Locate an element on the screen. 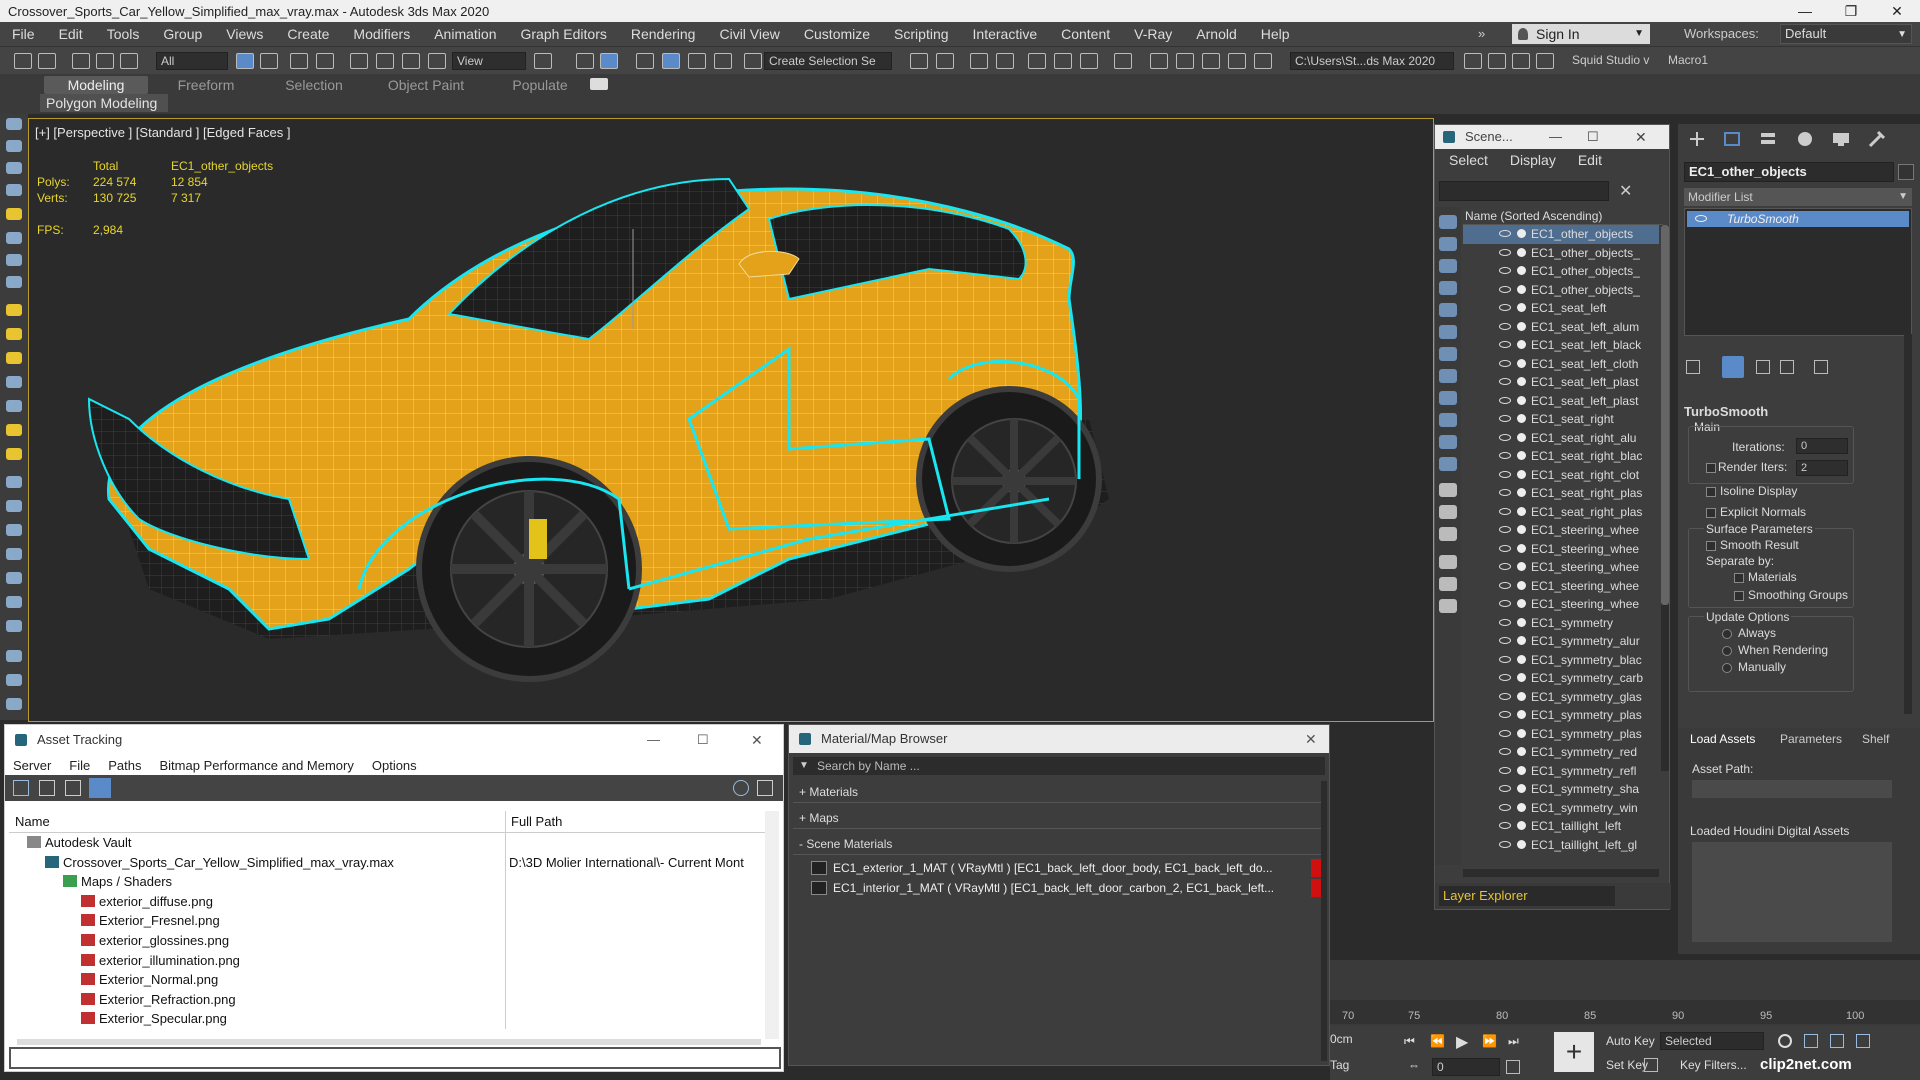 This screenshot has height=1080, width=1920. scene-object-row: EC1_symmetry_glas is located at coordinates (1561, 697).